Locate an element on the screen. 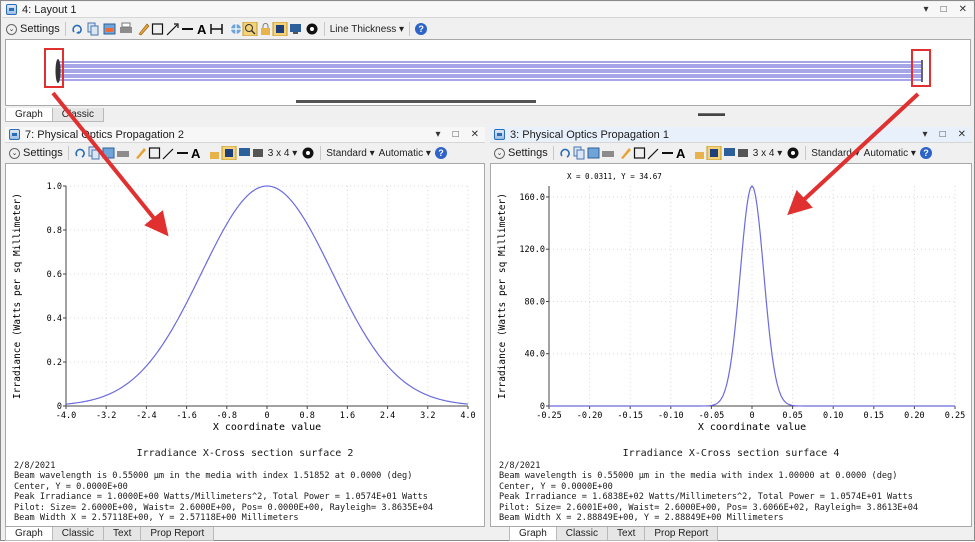 The width and height of the screenshot is (975, 542). annotation-arrow-right is located at coordinates (853, 154).